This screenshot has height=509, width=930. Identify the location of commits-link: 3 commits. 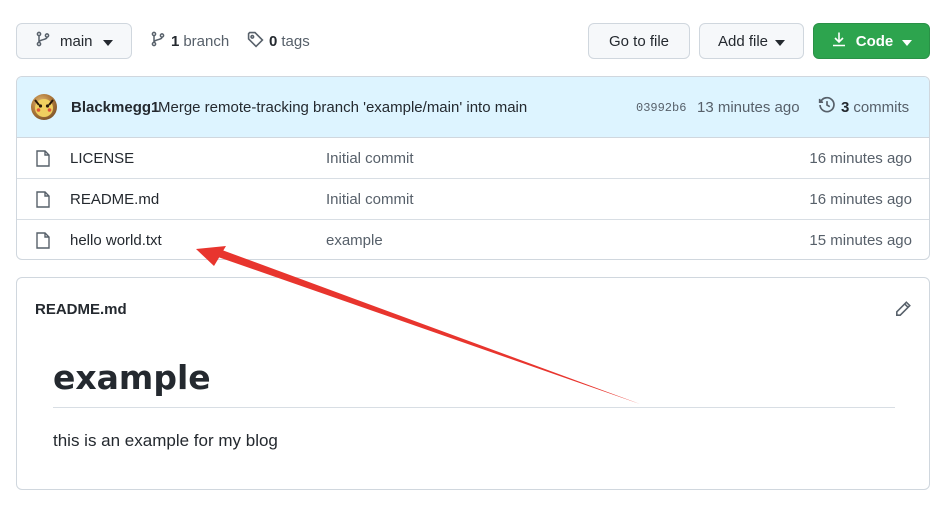
(863, 107).